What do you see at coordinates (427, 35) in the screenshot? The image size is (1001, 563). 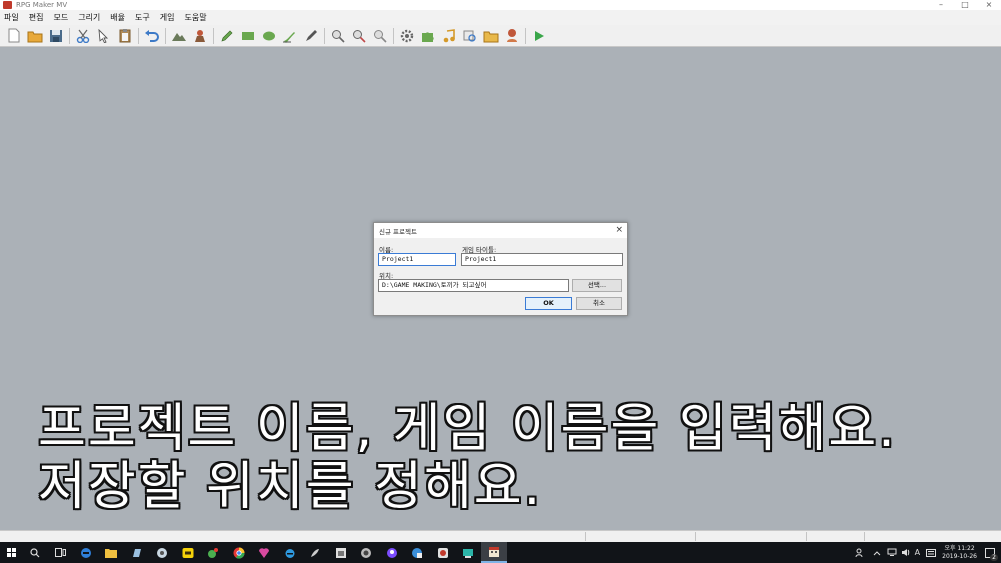 I see `plugin-manager-button` at bounding box center [427, 35].